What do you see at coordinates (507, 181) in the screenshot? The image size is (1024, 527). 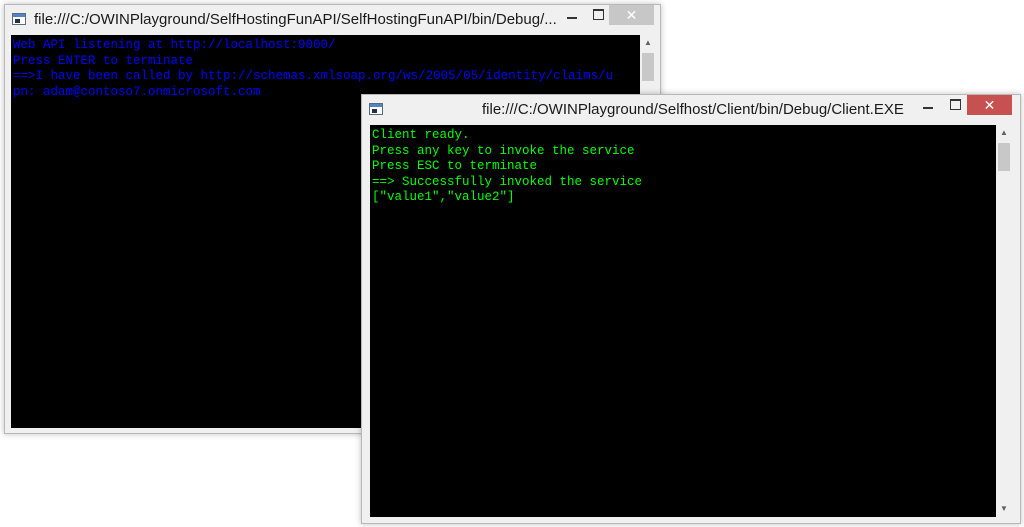 I see `console-line: ==> Successfully invoked the service` at bounding box center [507, 181].